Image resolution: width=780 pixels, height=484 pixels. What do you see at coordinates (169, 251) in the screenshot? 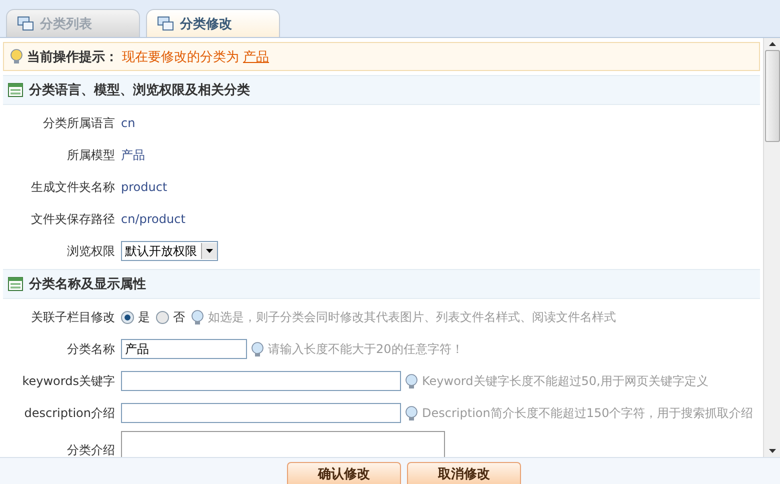
I see `permission-select: 默认开放权限` at bounding box center [169, 251].